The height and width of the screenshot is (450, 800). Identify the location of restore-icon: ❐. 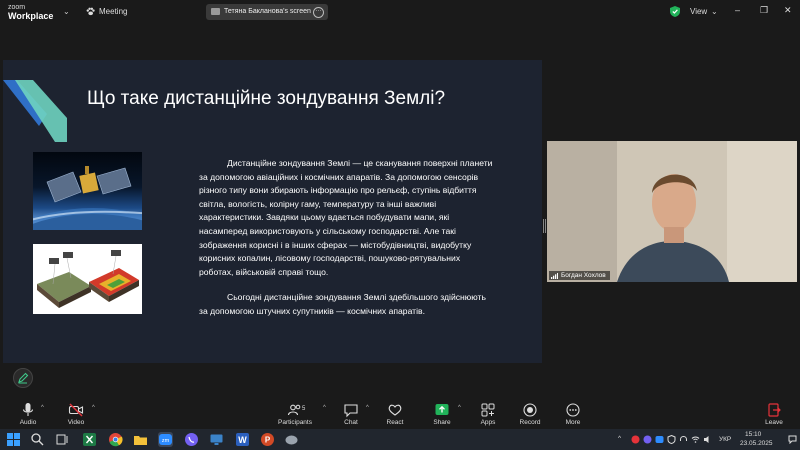
(764, 10).